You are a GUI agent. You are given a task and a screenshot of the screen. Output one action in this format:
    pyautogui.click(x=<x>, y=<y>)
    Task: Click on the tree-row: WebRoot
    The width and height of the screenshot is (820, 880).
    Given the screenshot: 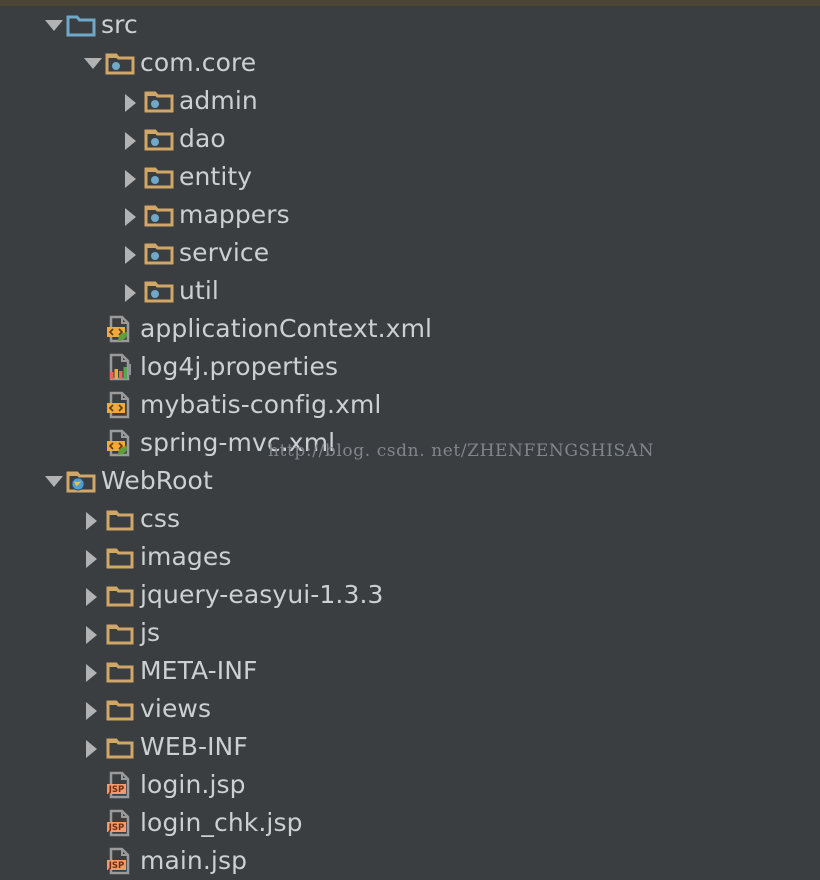 What is the action you would take?
    pyautogui.click(x=410, y=481)
    